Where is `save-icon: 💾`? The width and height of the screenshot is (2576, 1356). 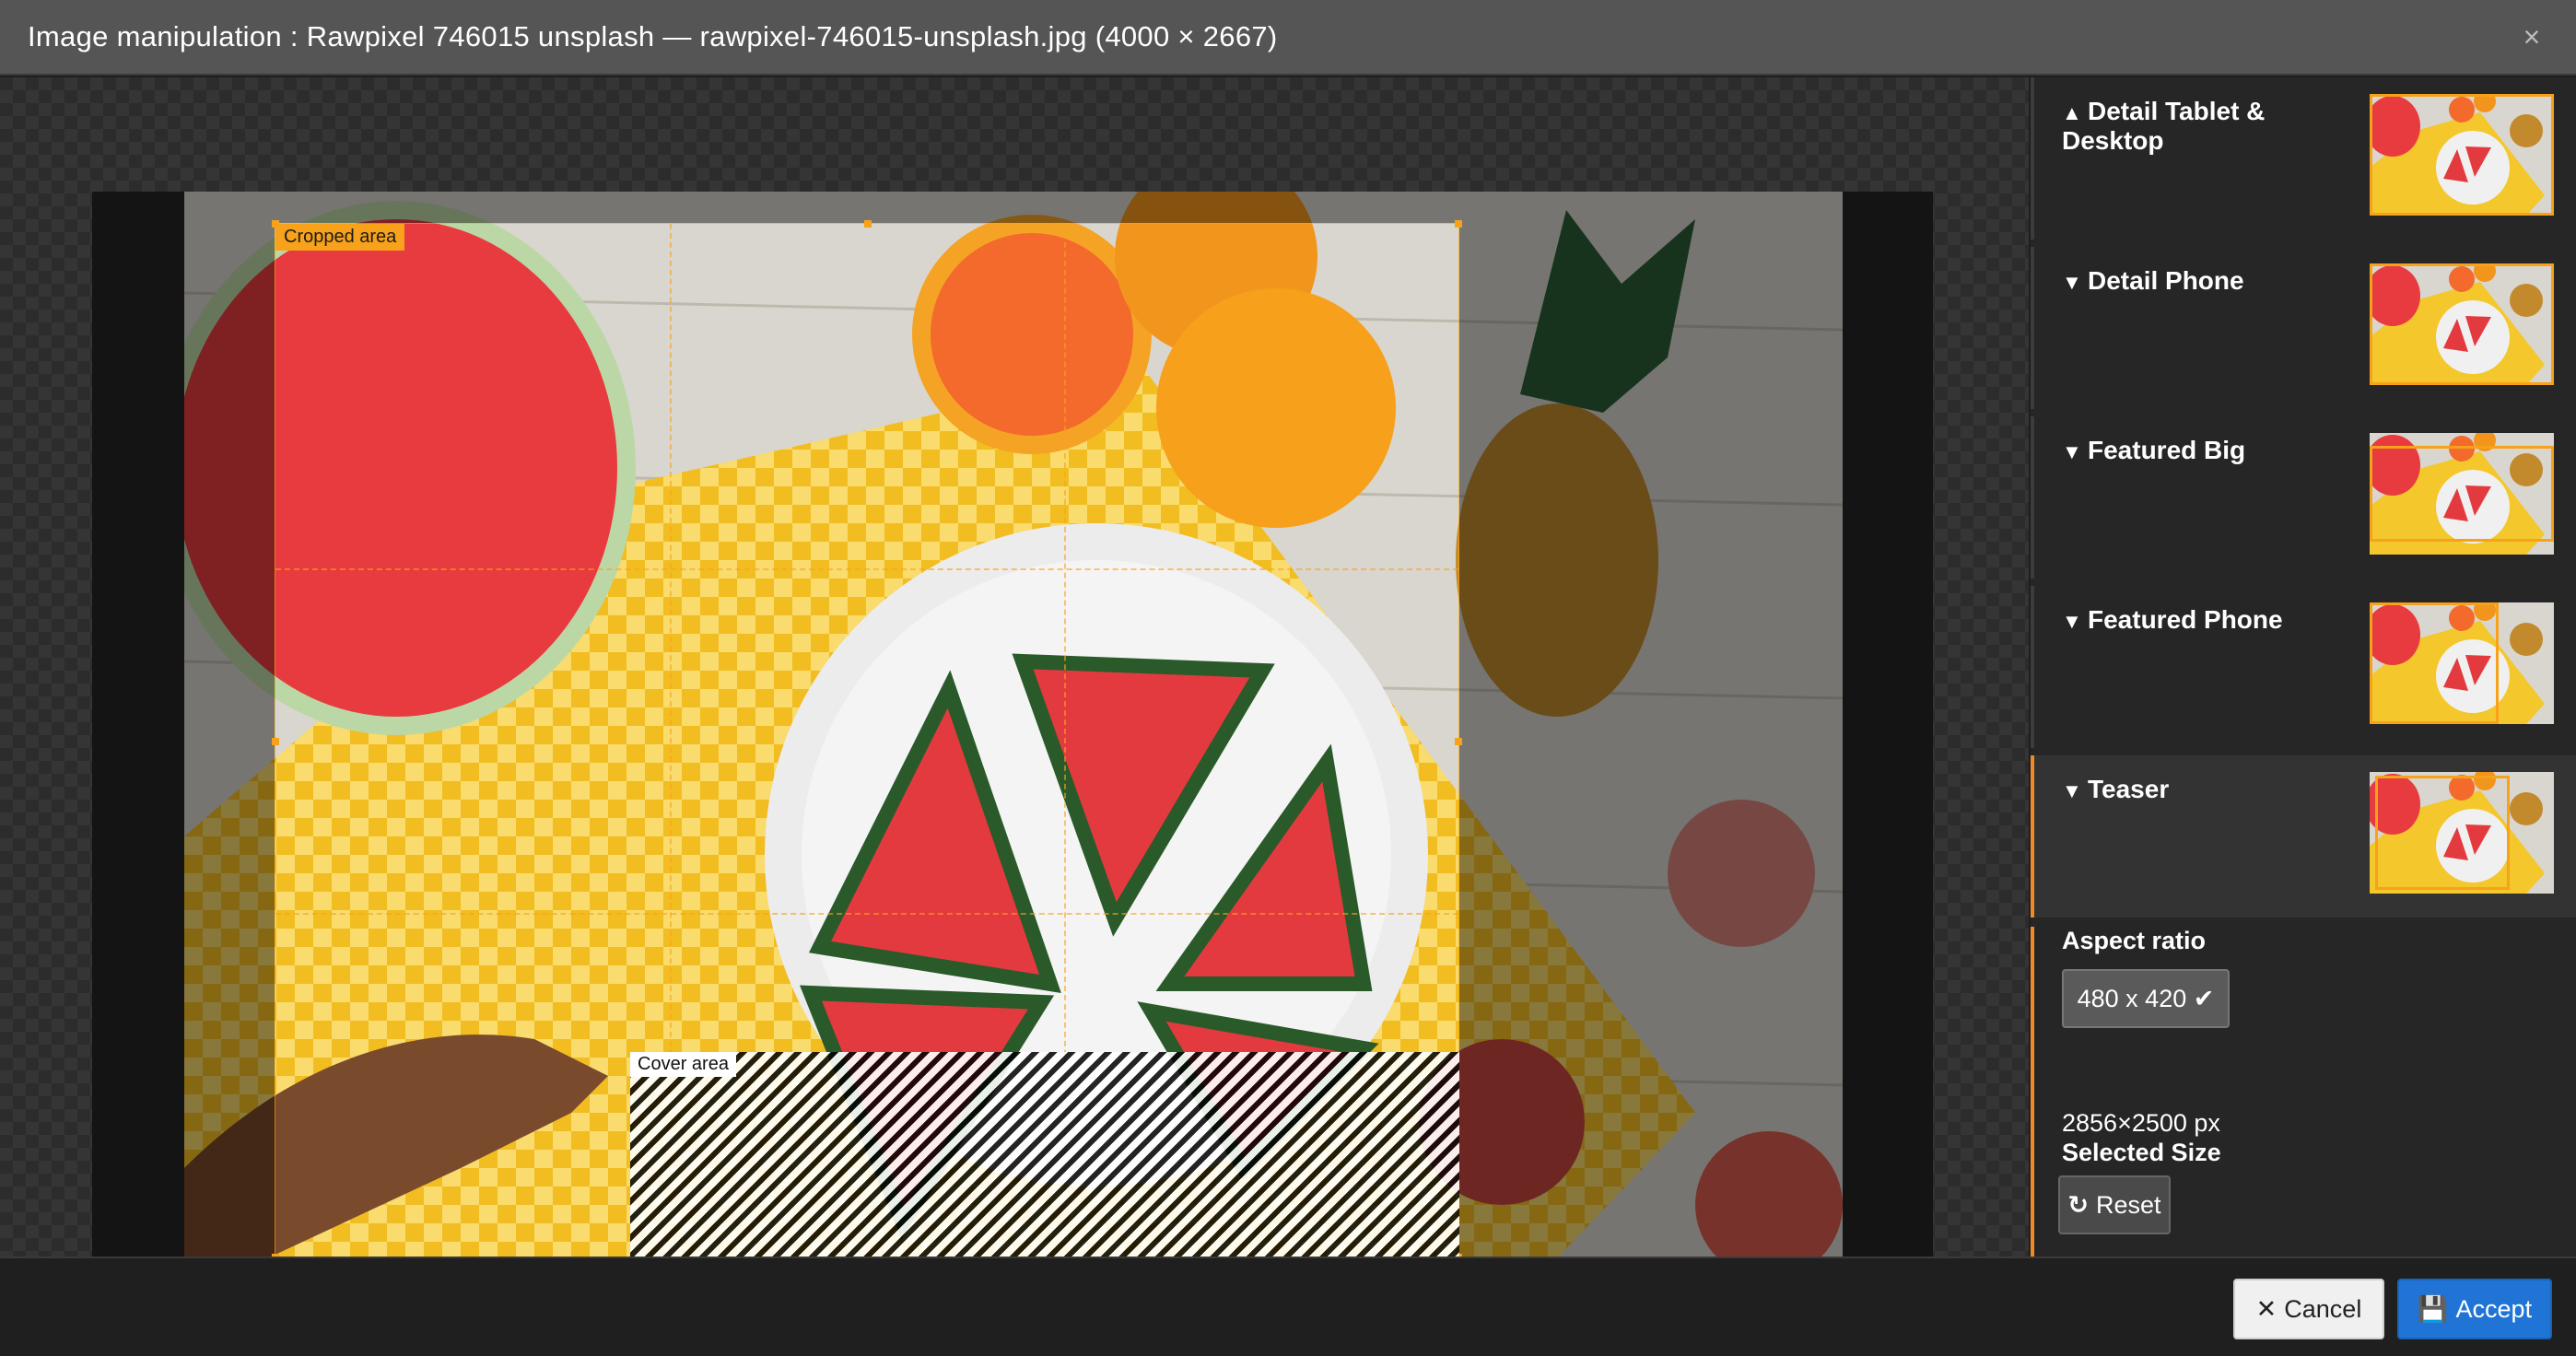 save-icon: 💾 is located at coordinates (2433, 1309).